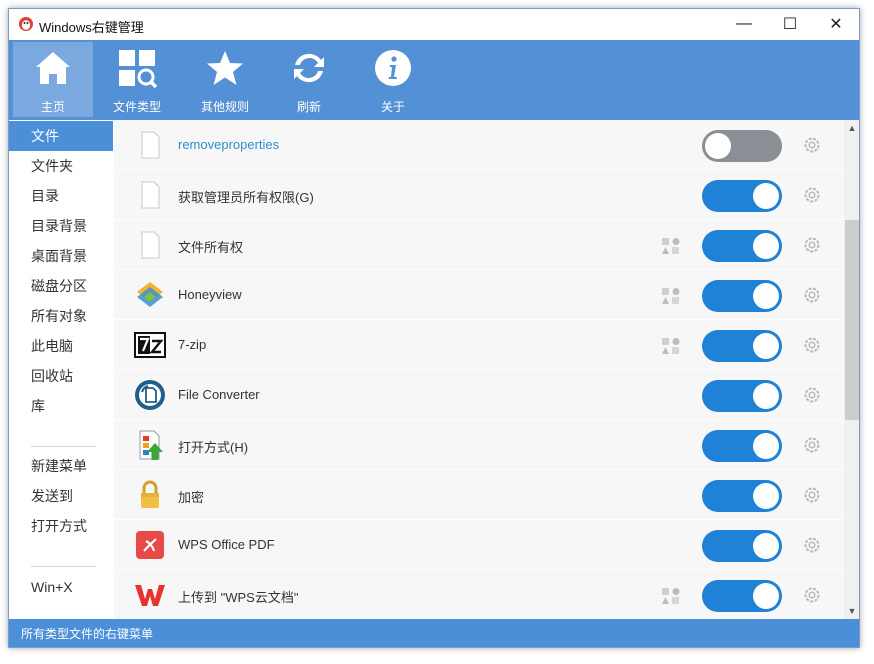 The height and width of the screenshot is (664, 874). I want to click on status-bar: 所有类型文件的右键菜单, so click(434, 633).